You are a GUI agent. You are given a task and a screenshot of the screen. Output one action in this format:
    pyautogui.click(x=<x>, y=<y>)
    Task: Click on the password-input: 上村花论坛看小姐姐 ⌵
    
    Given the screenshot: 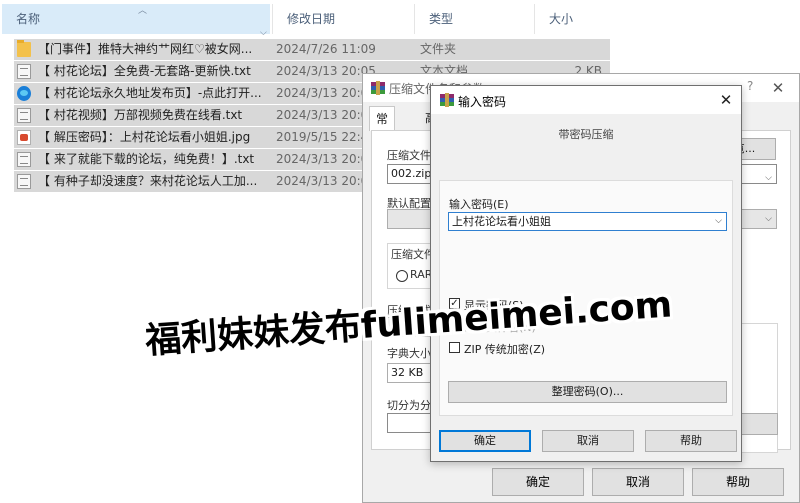 What is the action you would take?
    pyautogui.click(x=587, y=221)
    